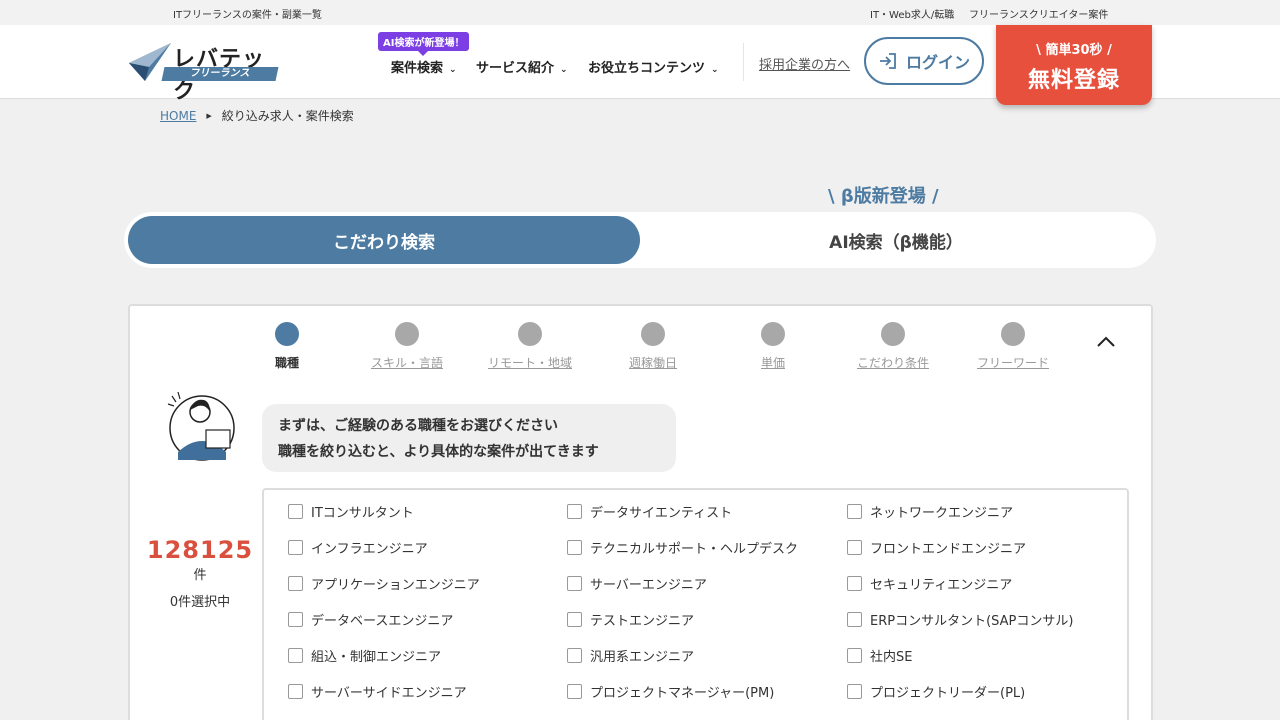 This screenshot has width=1280, height=720. I want to click on job-option: テクニカルサポート・ヘルプデスク, so click(682, 547).